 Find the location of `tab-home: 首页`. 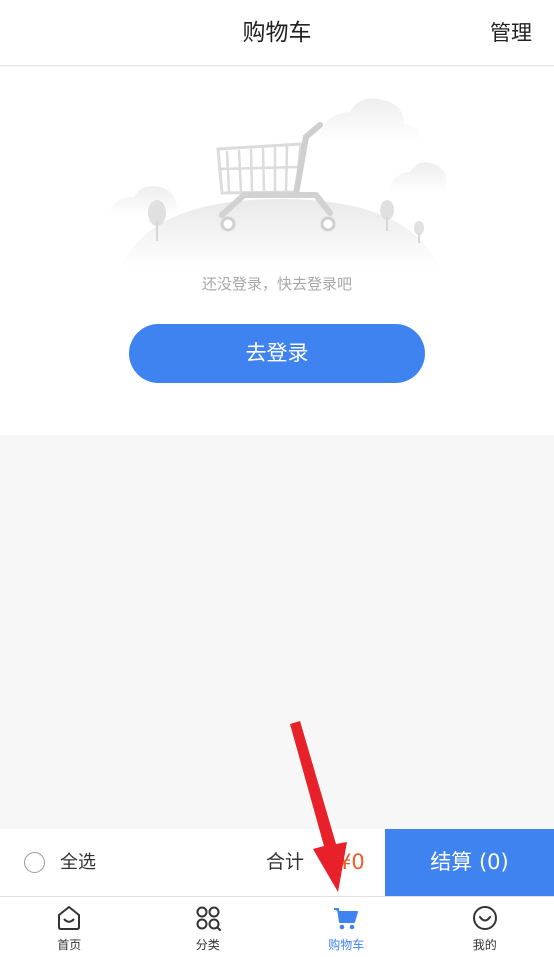

tab-home: 首页 is located at coordinates (69, 927).